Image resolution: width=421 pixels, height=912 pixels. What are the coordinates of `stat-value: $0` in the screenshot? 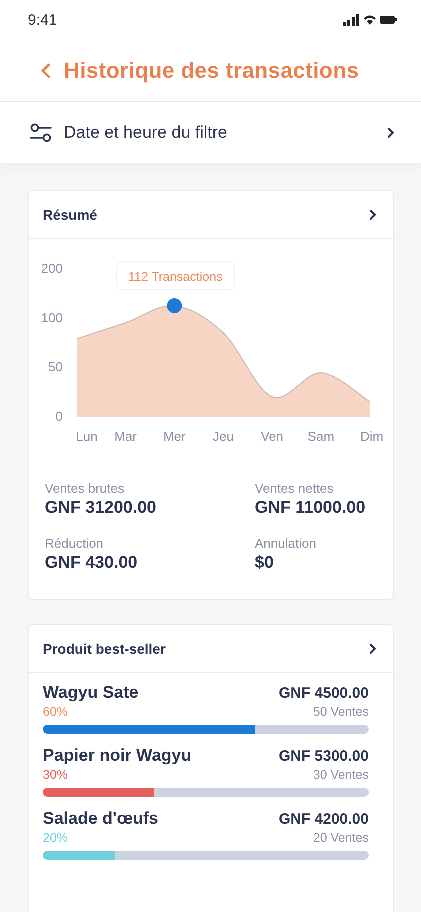 It's located at (265, 563).